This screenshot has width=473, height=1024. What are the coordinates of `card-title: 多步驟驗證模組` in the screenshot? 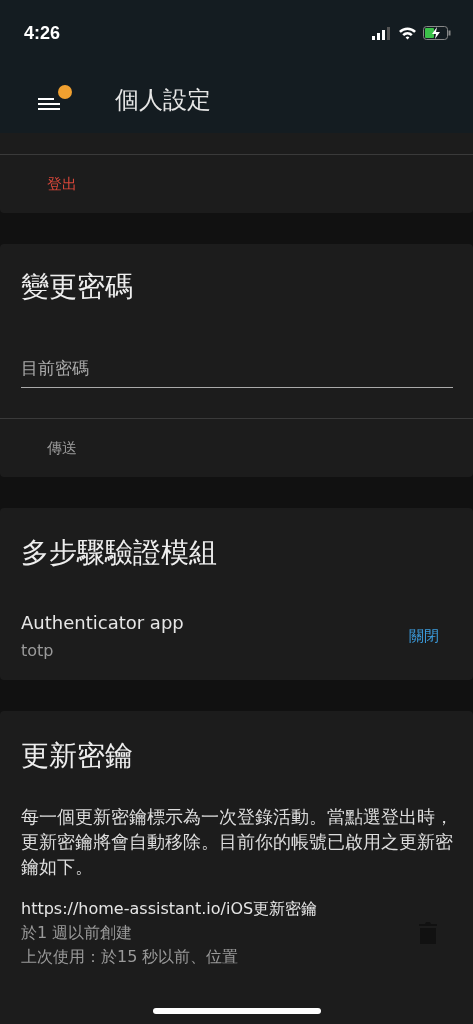 It's located at (119, 553).